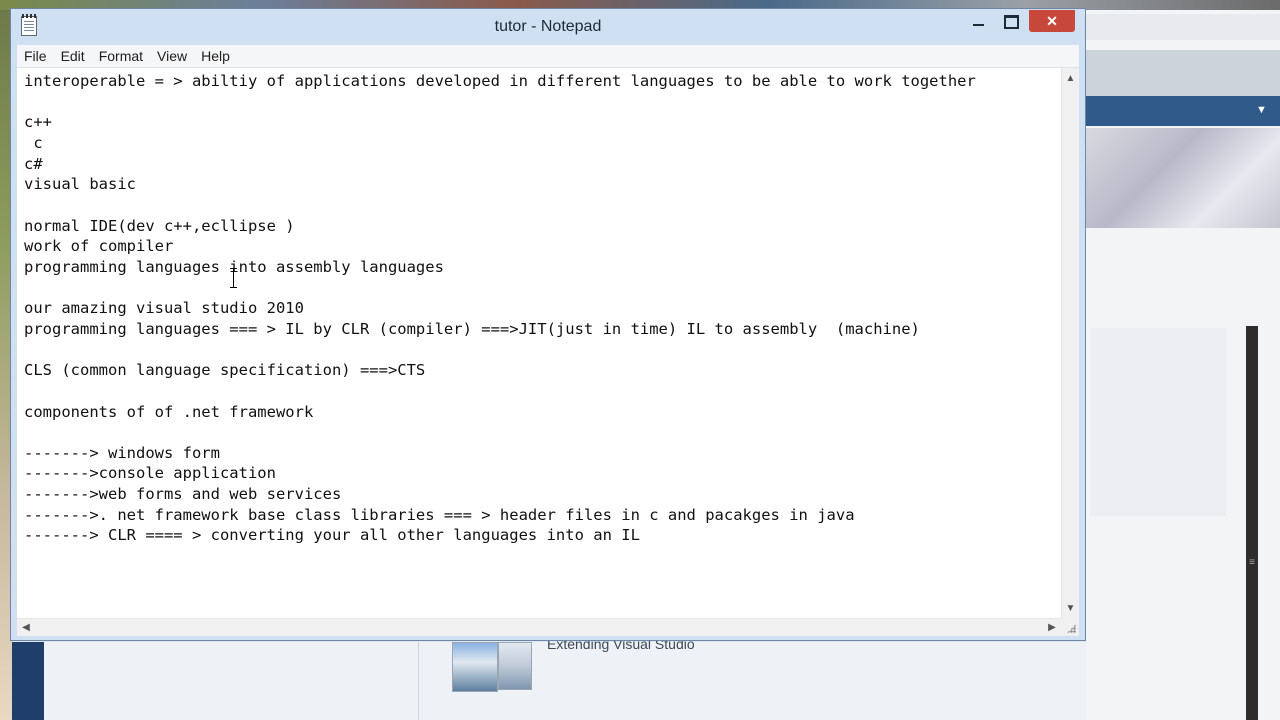 The height and width of the screenshot is (720, 1280). Describe the element at coordinates (1183, 73) in the screenshot. I see `background-browser-header` at that location.